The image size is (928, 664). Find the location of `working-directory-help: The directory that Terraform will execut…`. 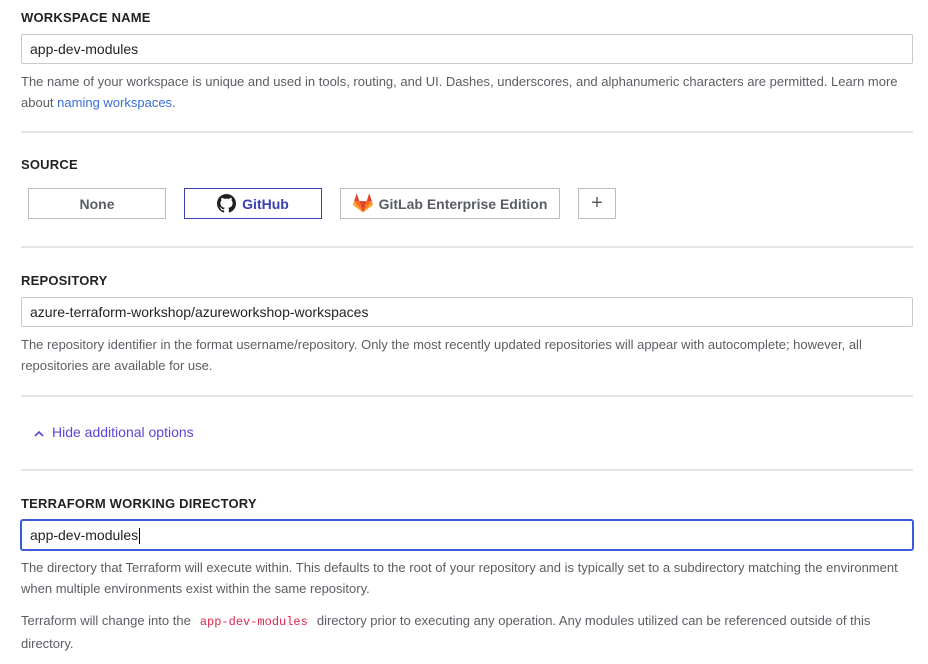

working-directory-help: The directory that Terraform will execut… is located at coordinates (459, 578).